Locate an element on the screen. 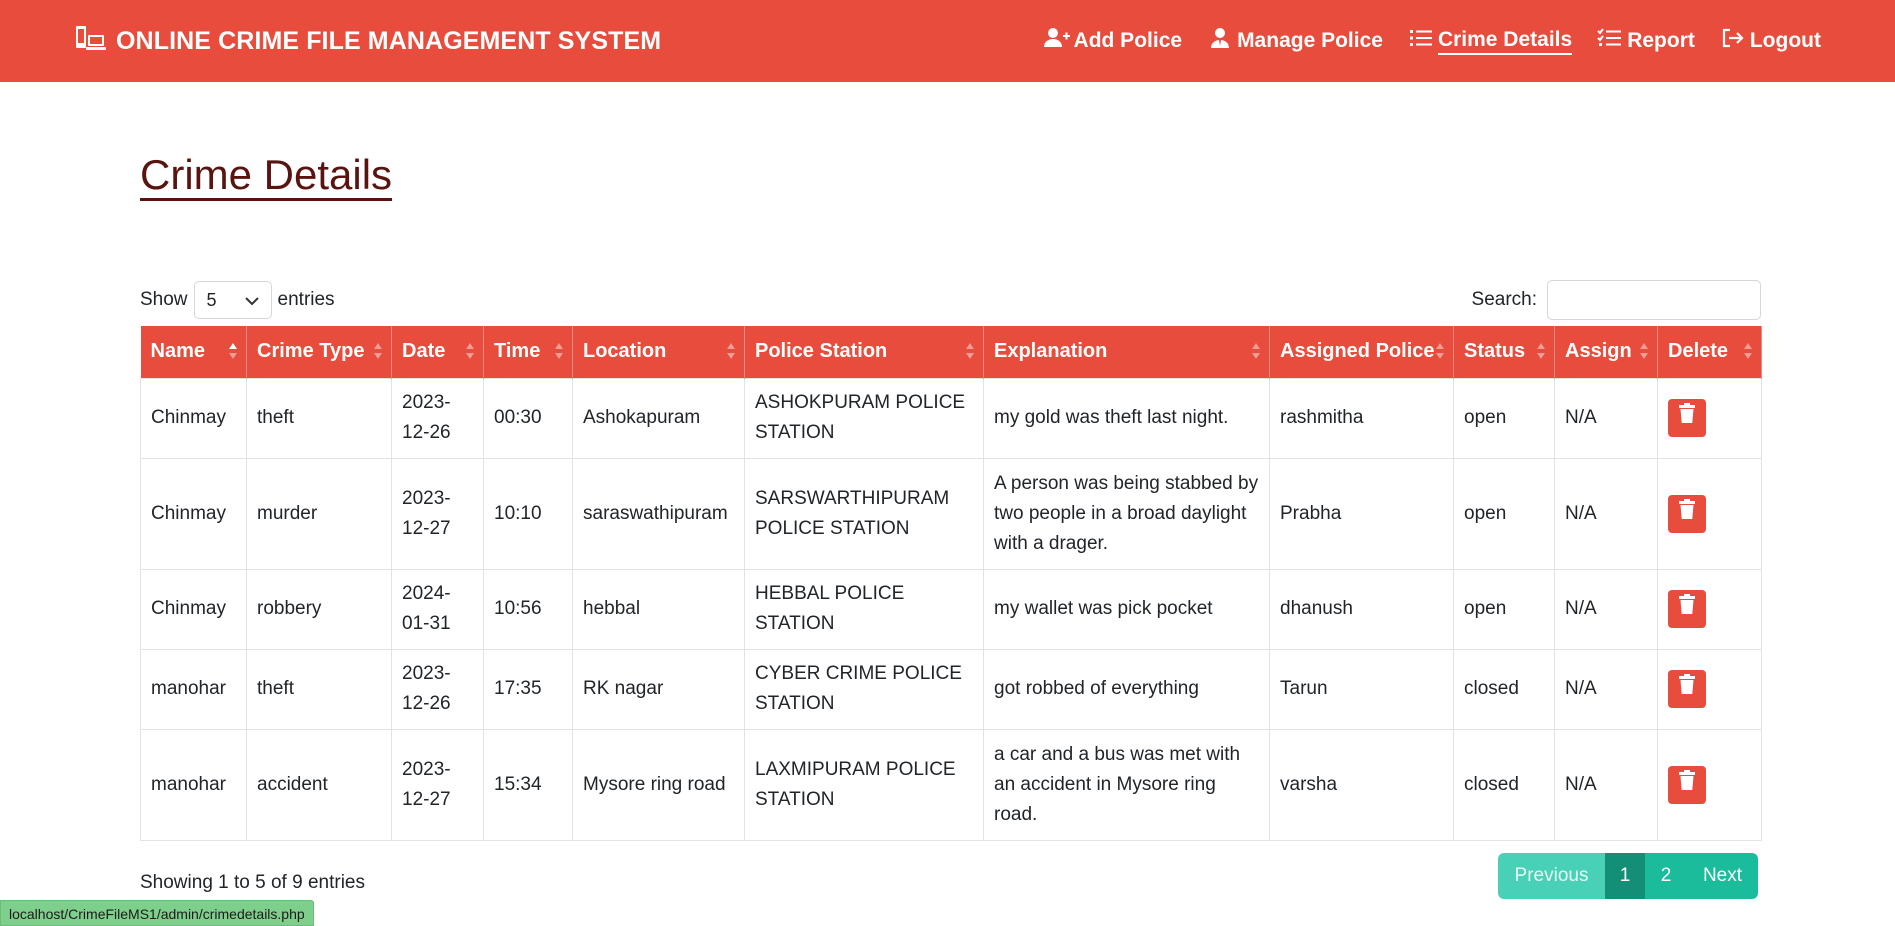  col-explanation: Explanation is located at coordinates (1126, 352).